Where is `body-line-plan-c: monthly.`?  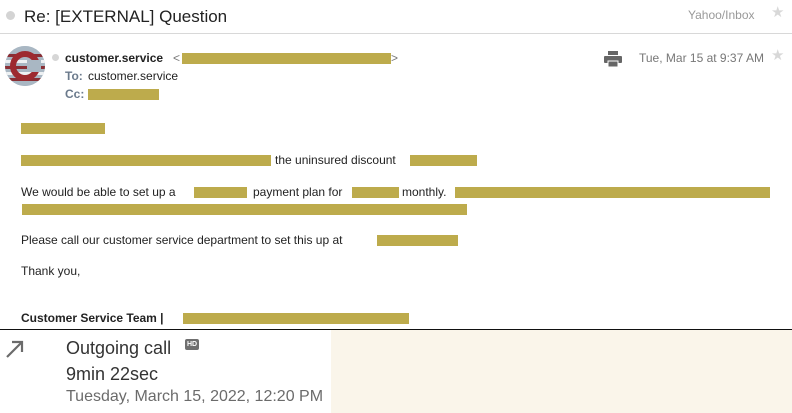 body-line-plan-c: monthly. is located at coordinates (424, 192).